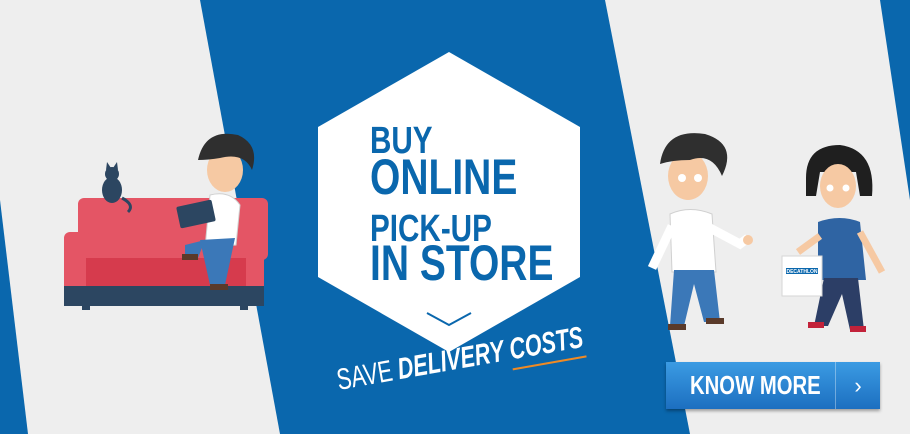 This screenshot has height=434, width=910. Describe the element at coordinates (755, 385) in the screenshot. I see `know-more-label: KNOW MORE` at that location.